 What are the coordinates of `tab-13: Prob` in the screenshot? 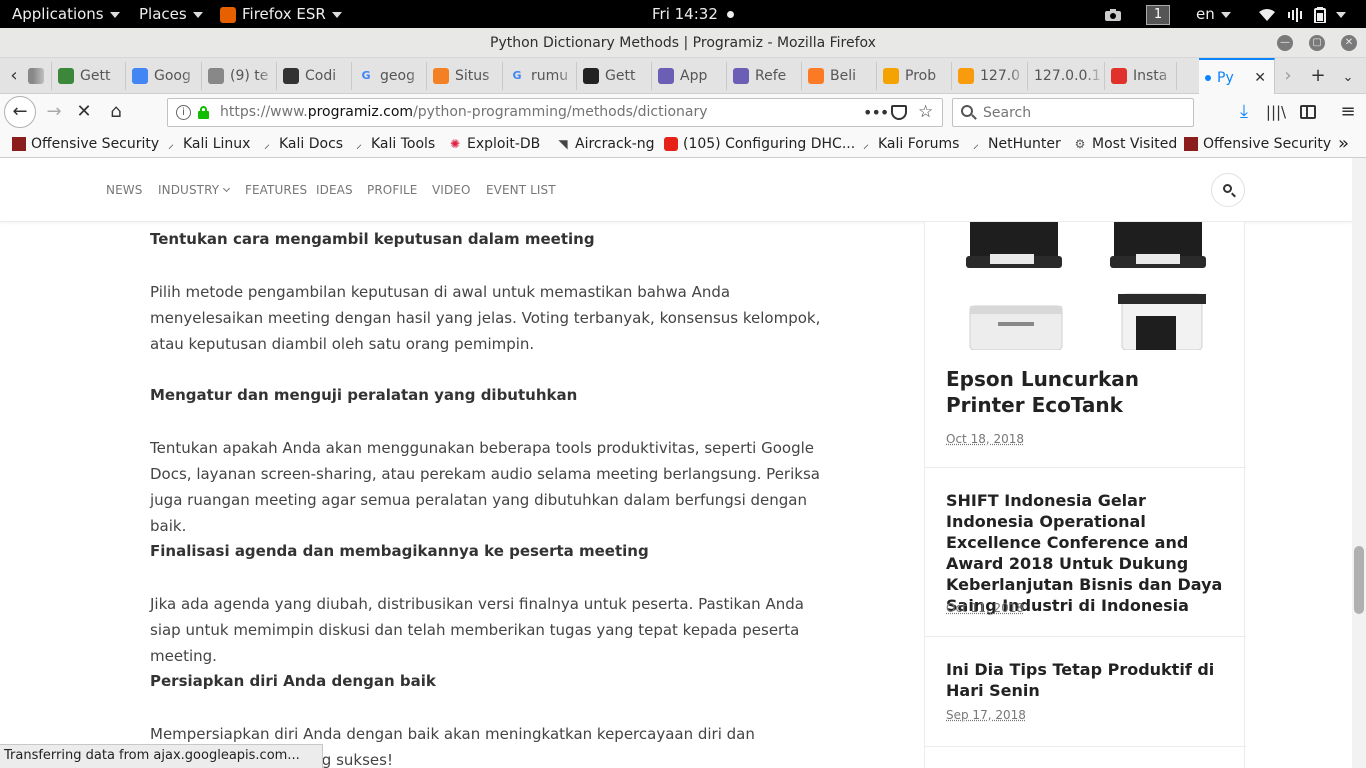 It's located at (914, 76).